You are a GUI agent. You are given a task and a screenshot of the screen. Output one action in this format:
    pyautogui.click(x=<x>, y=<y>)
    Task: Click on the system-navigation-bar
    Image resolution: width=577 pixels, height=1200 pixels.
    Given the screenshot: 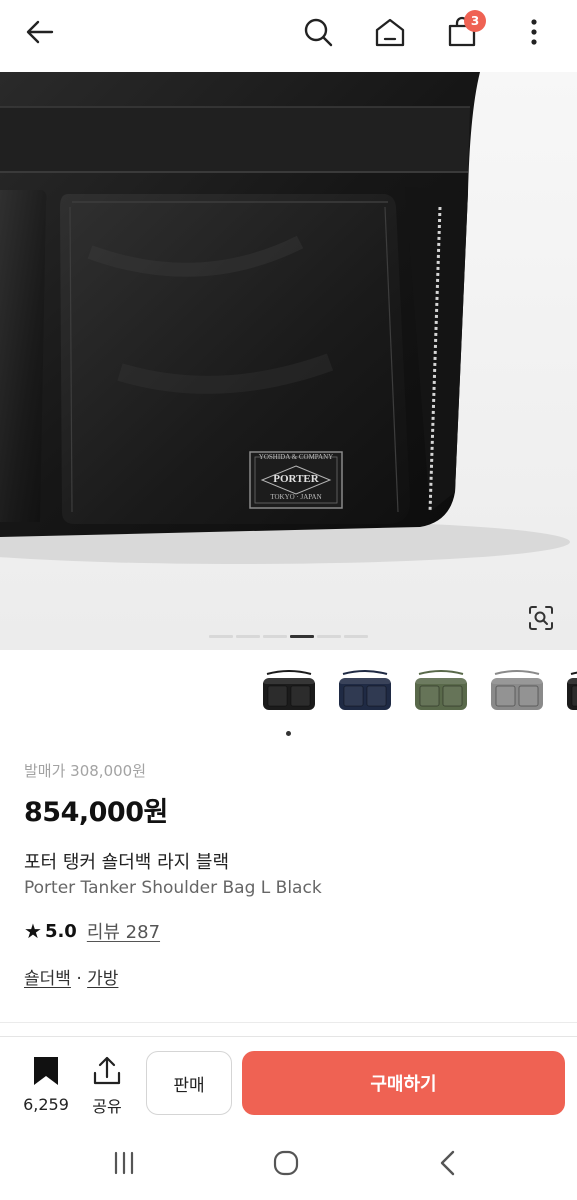 What is the action you would take?
    pyautogui.click(x=288, y=1165)
    